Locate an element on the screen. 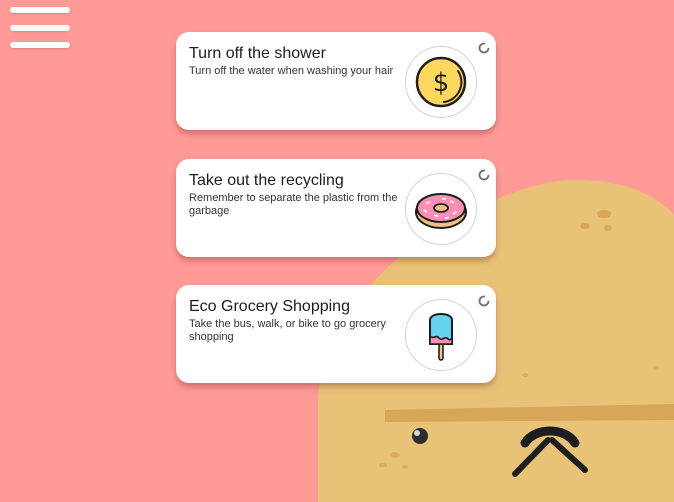  task-icon-circle: $ is located at coordinates (441, 82).